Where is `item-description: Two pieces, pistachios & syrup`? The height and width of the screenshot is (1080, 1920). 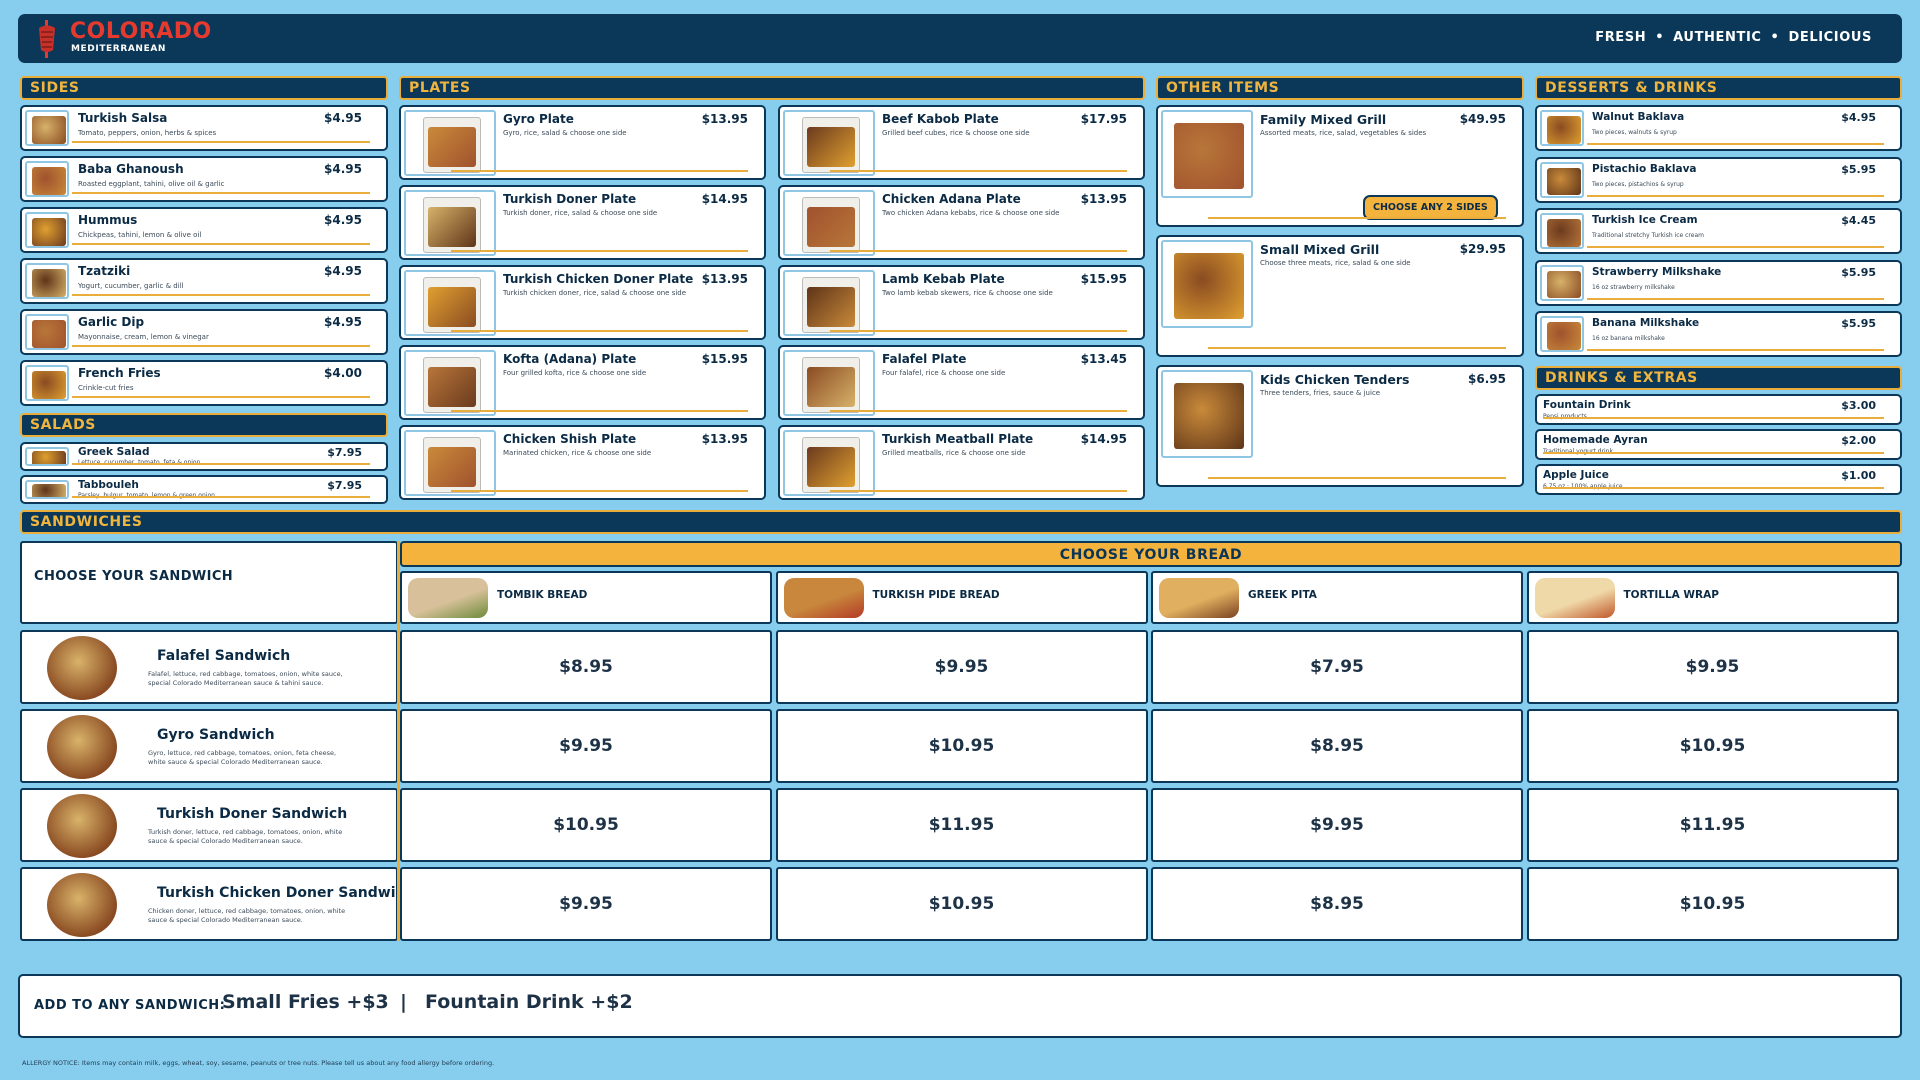
item-description: Two pieces, pistachios & syrup is located at coordinates (1638, 184).